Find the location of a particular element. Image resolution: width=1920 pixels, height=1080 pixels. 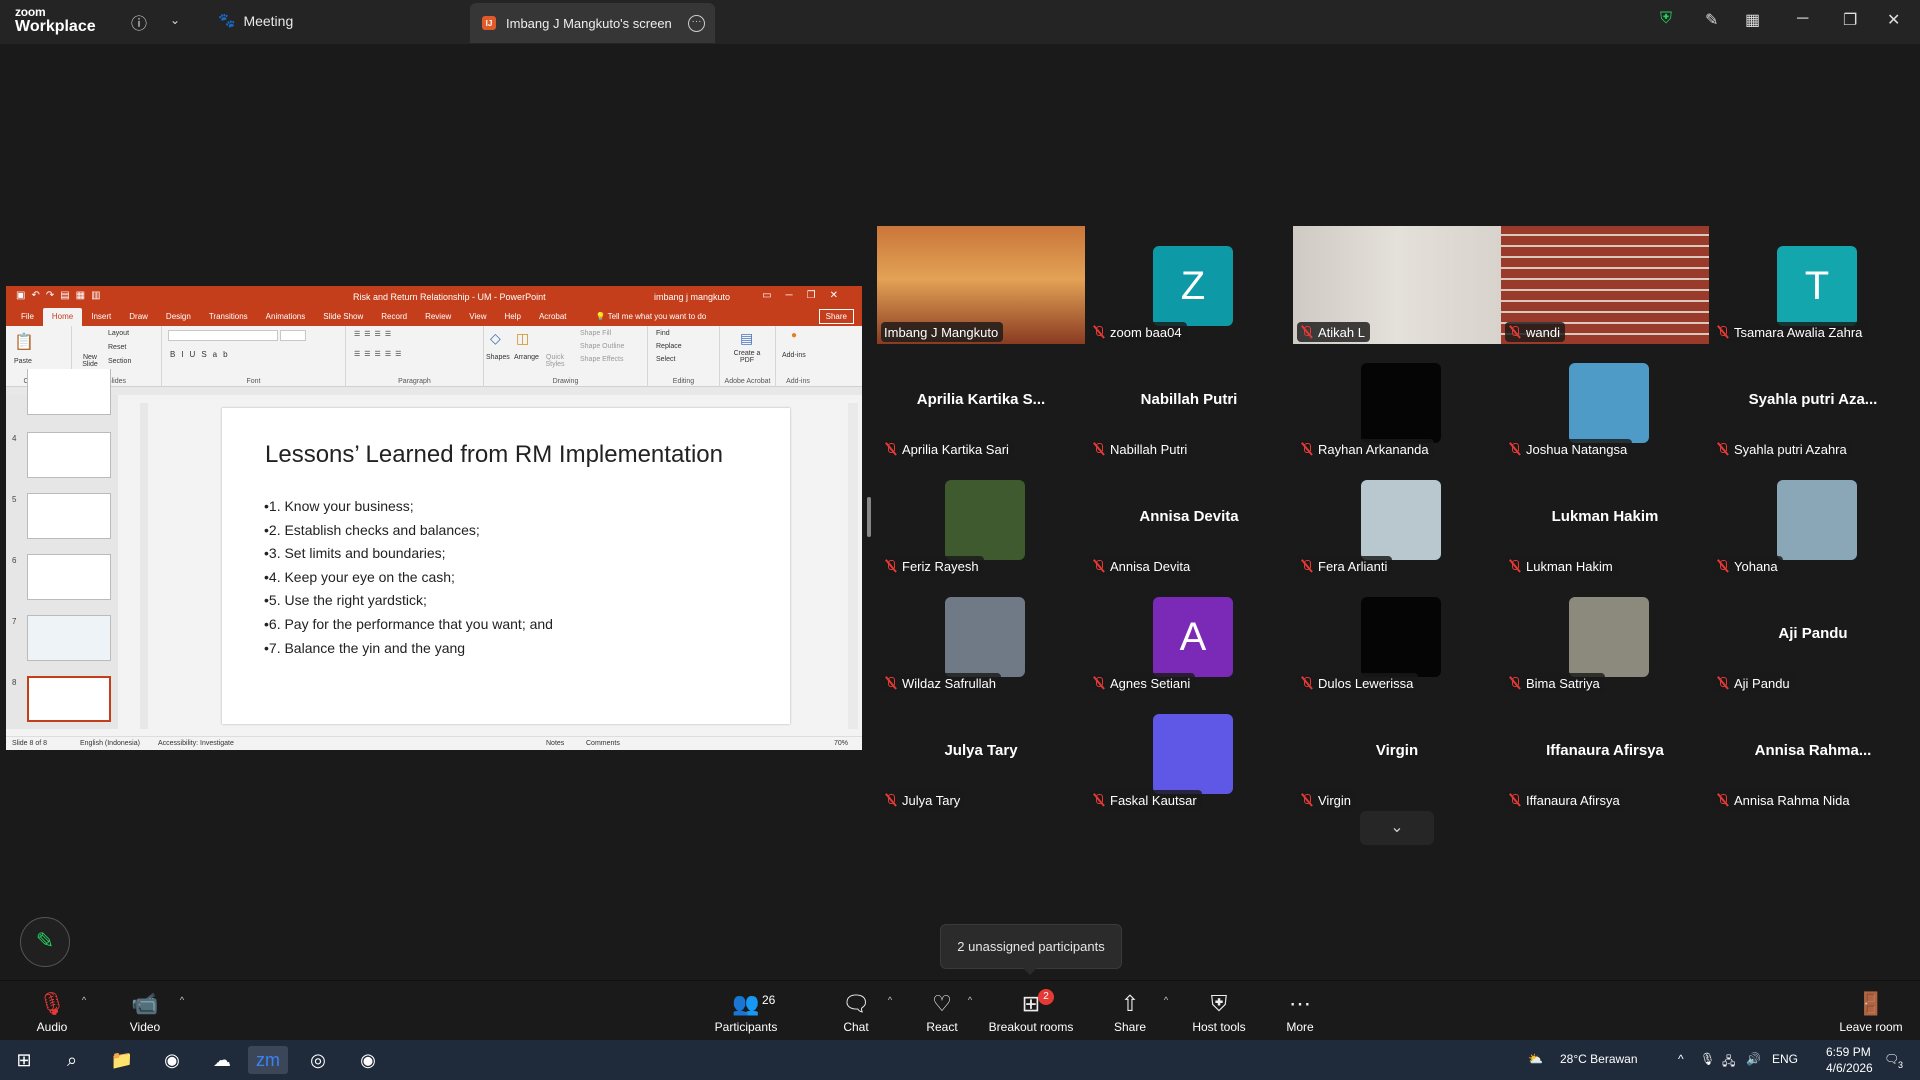

volume-icon: 🔊 is located at coordinates (1753, 1059).